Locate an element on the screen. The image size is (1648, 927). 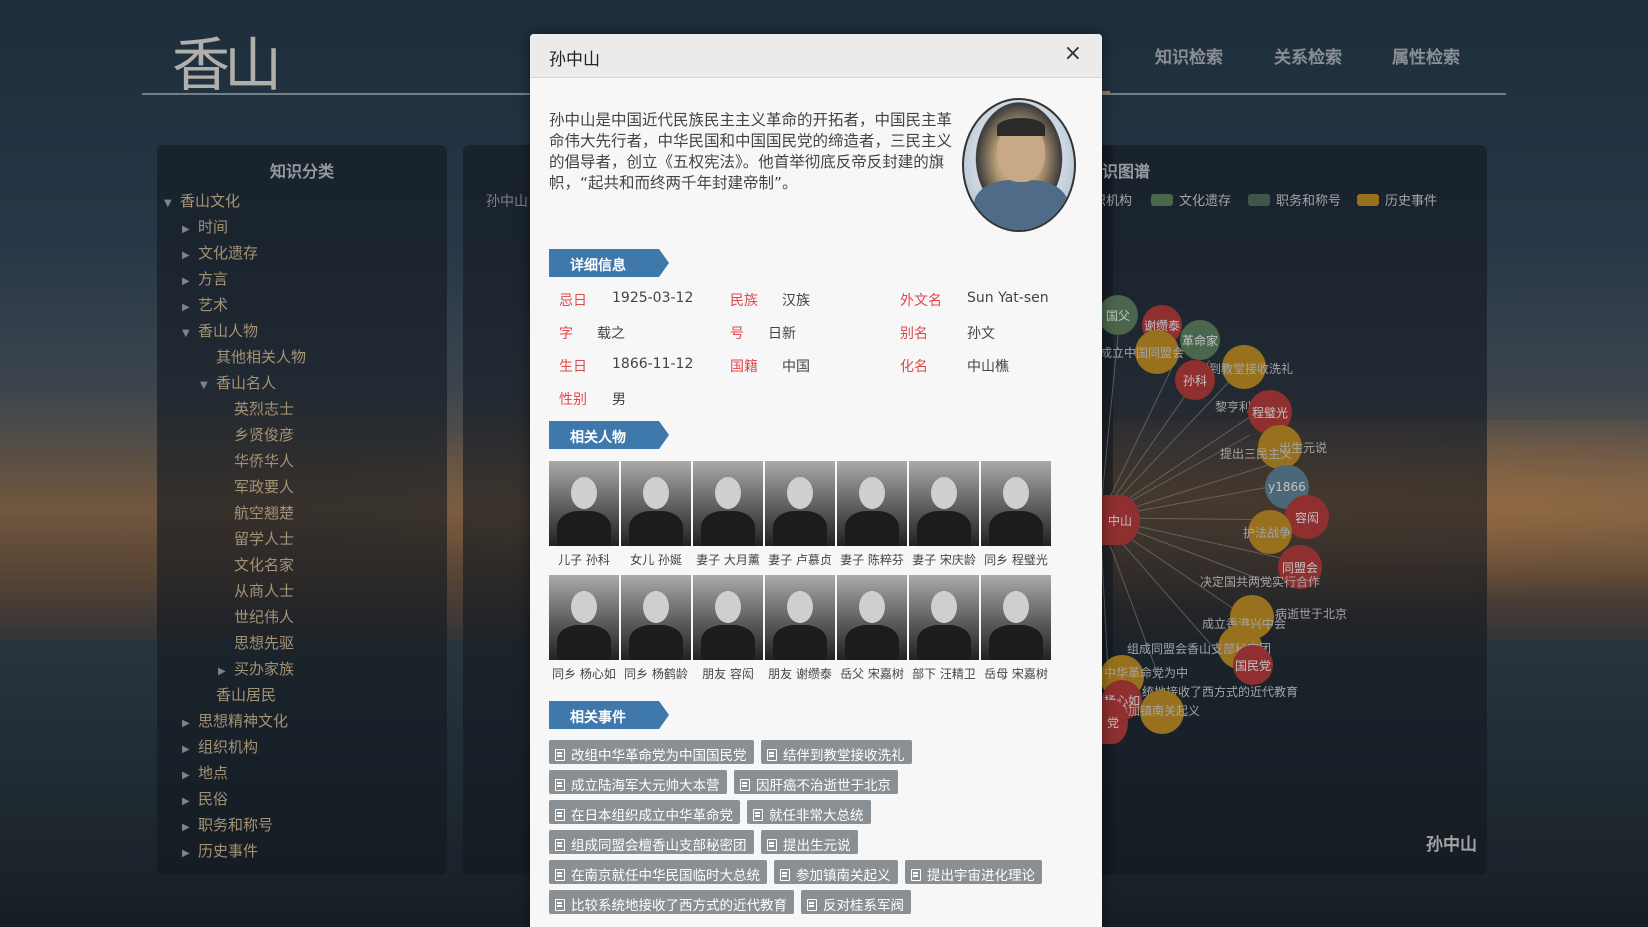
detail-label: 别名 is located at coordinates (914, 334).